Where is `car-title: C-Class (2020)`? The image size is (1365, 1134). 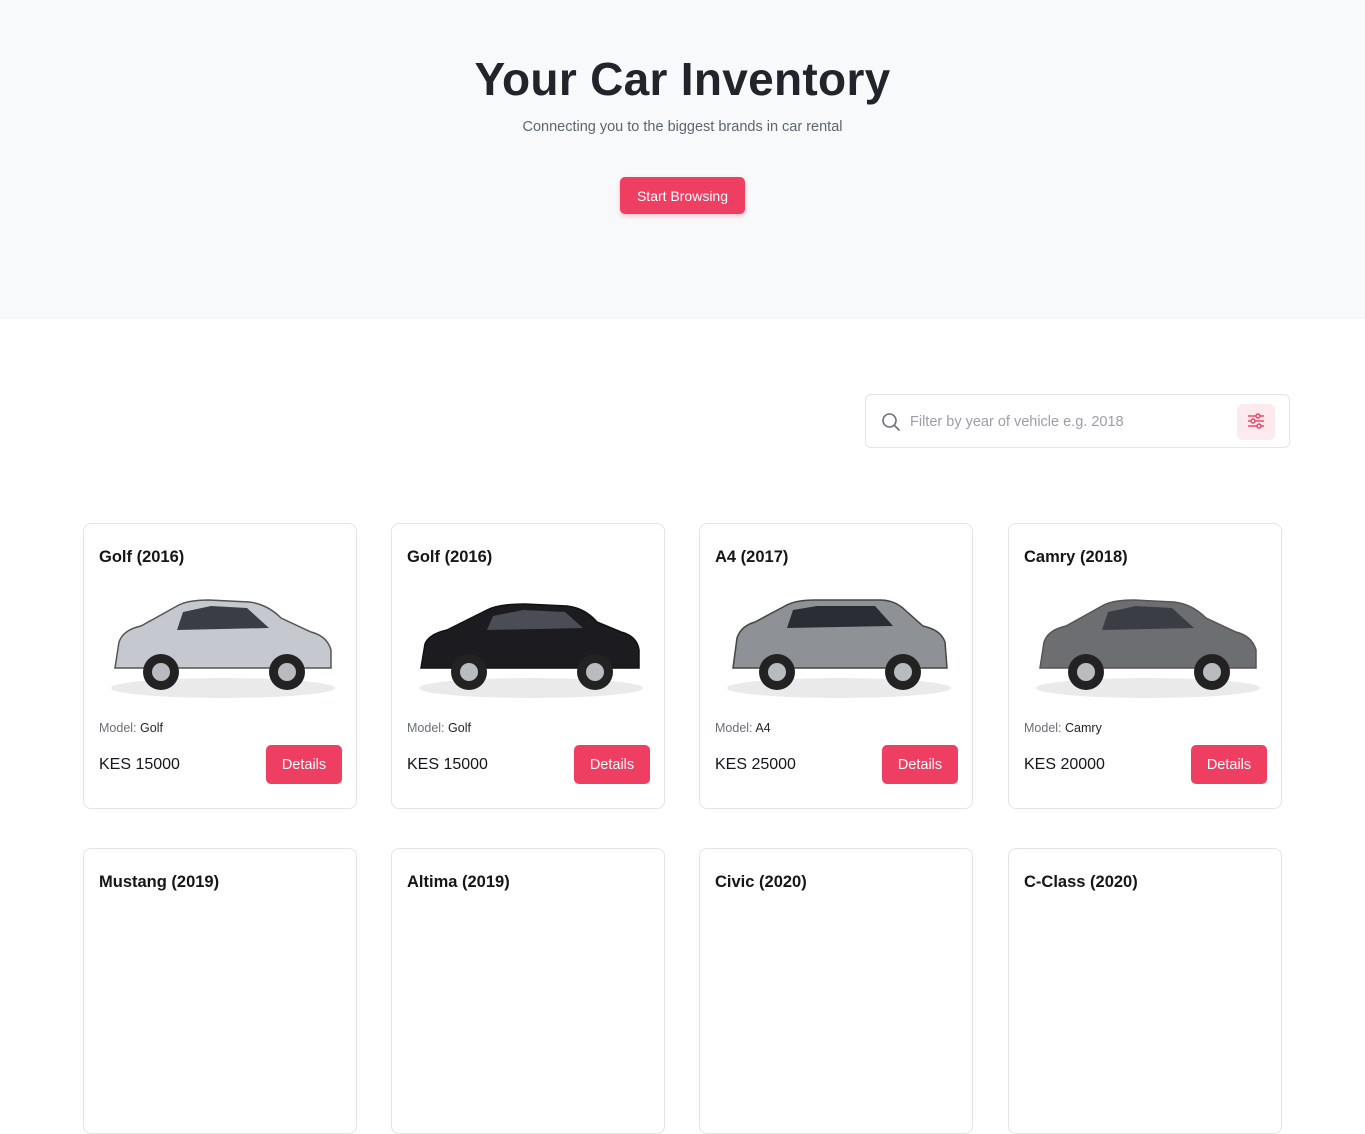 car-title: C-Class (2020) is located at coordinates (1081, 882).